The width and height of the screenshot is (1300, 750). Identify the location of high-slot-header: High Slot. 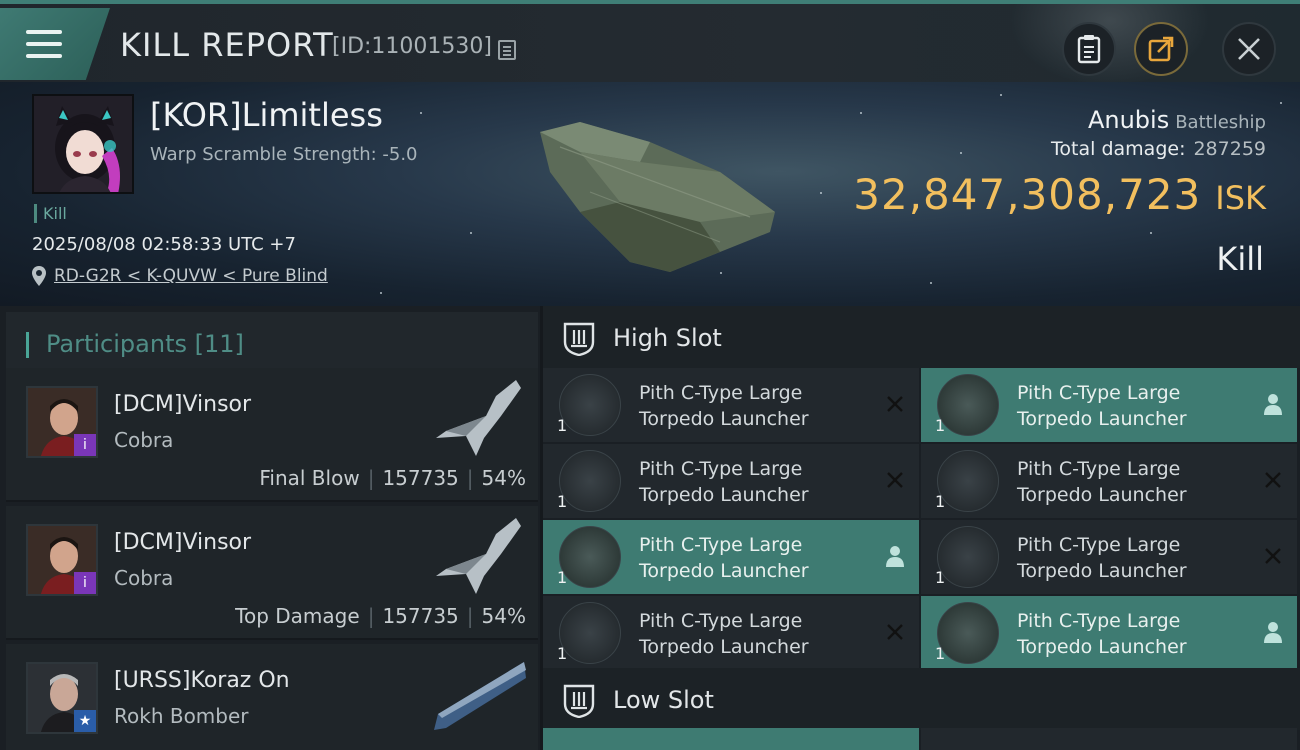
(921, 337).